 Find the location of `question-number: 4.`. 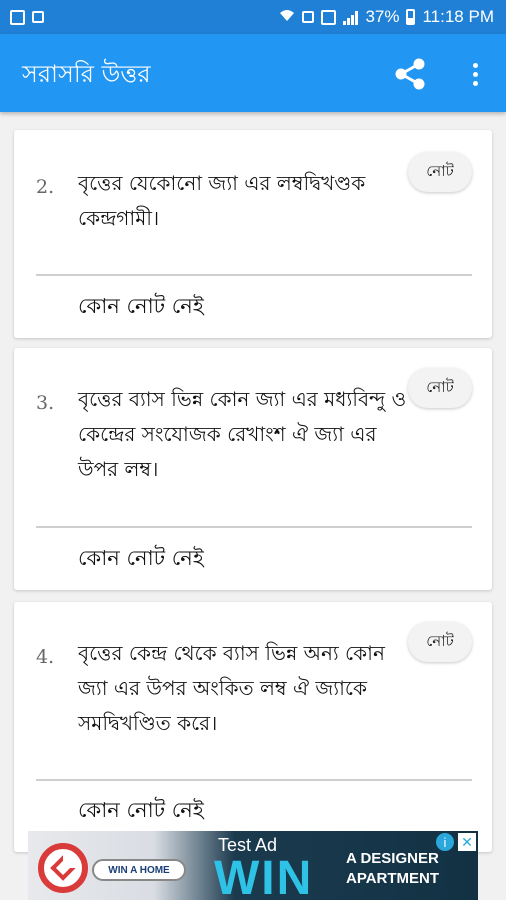

question-number: 4. is located at coordinates (45, 657).